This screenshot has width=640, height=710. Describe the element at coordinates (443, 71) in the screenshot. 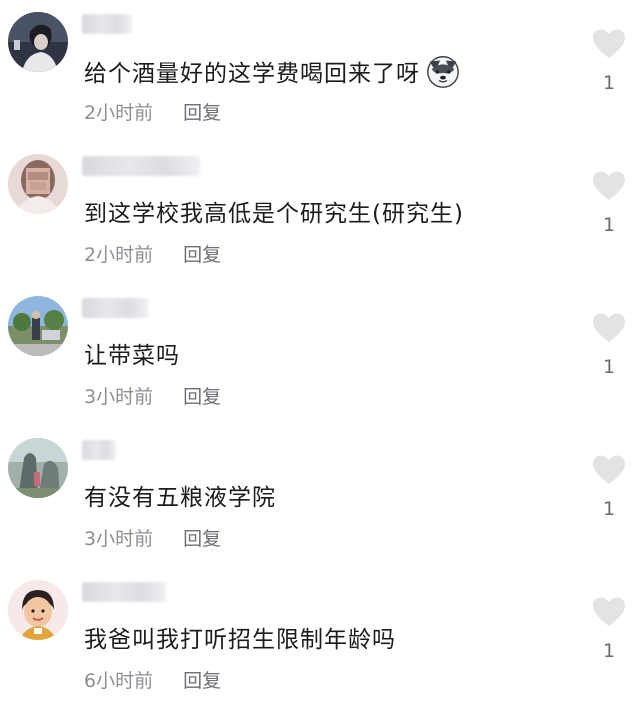

I see `husky-dog-emoji-icon` at that location.